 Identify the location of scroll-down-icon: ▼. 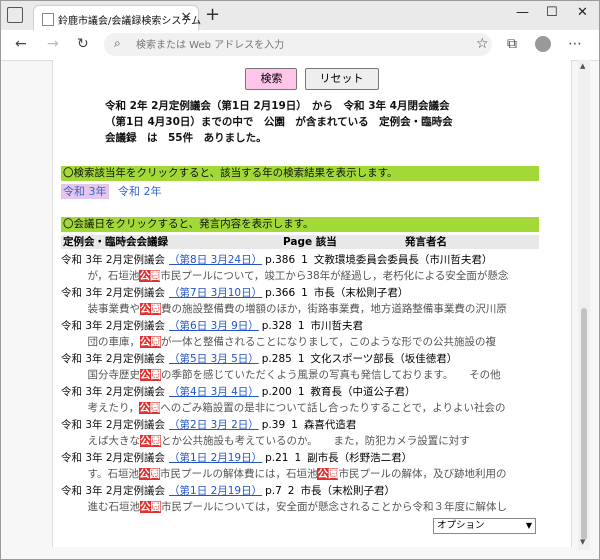
(582, 542).